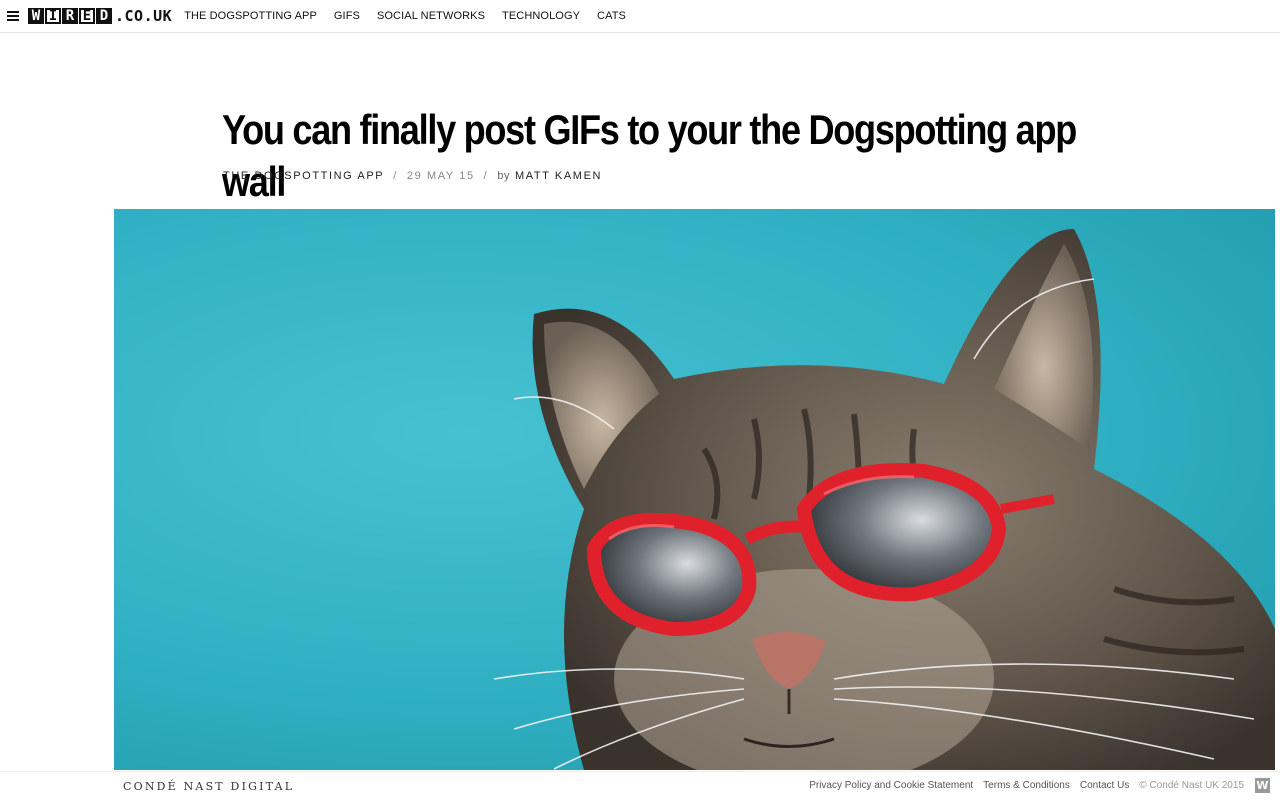 The width and height of the screenshot is (1280, 801). Describe the element at coordinates (541, 16) in the screenshot. I see `nav-item-technology: TECHNOLOGY` at that location.